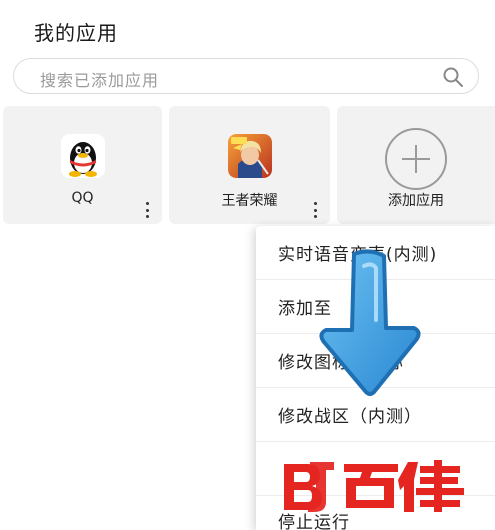 The height and width of the screenshot is (530, 495). Describe the element at coordinates (374, 486) in the screenshot. I see `baijia-logo` at that location.